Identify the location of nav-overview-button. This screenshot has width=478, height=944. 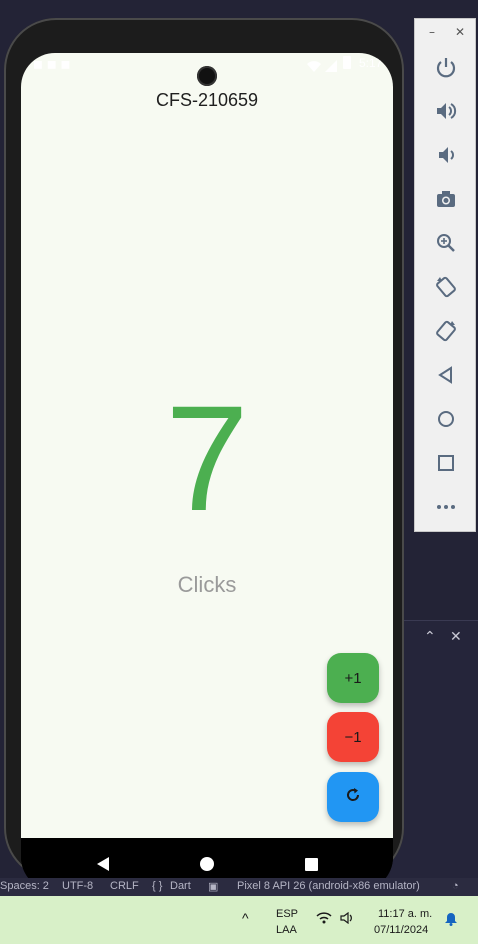
(311, 864).